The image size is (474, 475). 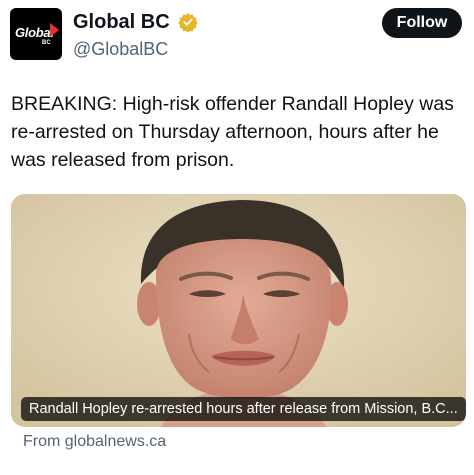 What do you see at coordinates (94, 442) in the screenshot?
I see `card-source-link: From globalnews.ca` at bounding box center [94, 442].